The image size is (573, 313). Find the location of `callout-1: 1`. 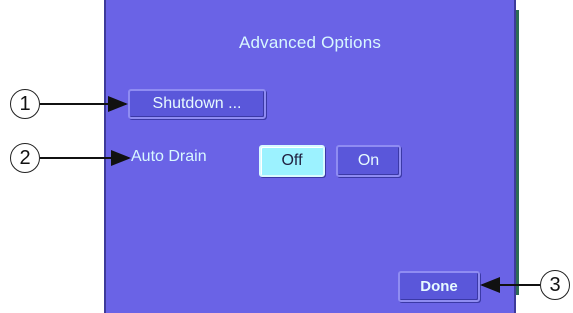

callout-1: 1 is located at coordinates (25, 104).